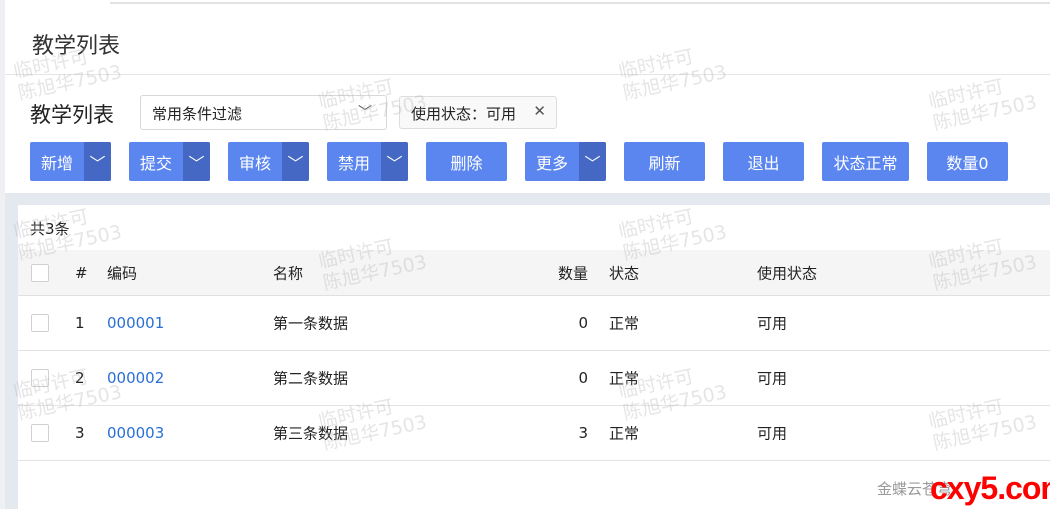 The image size is (1050, 509). I want to click on header-quantity: 数量, so click(573, 272).